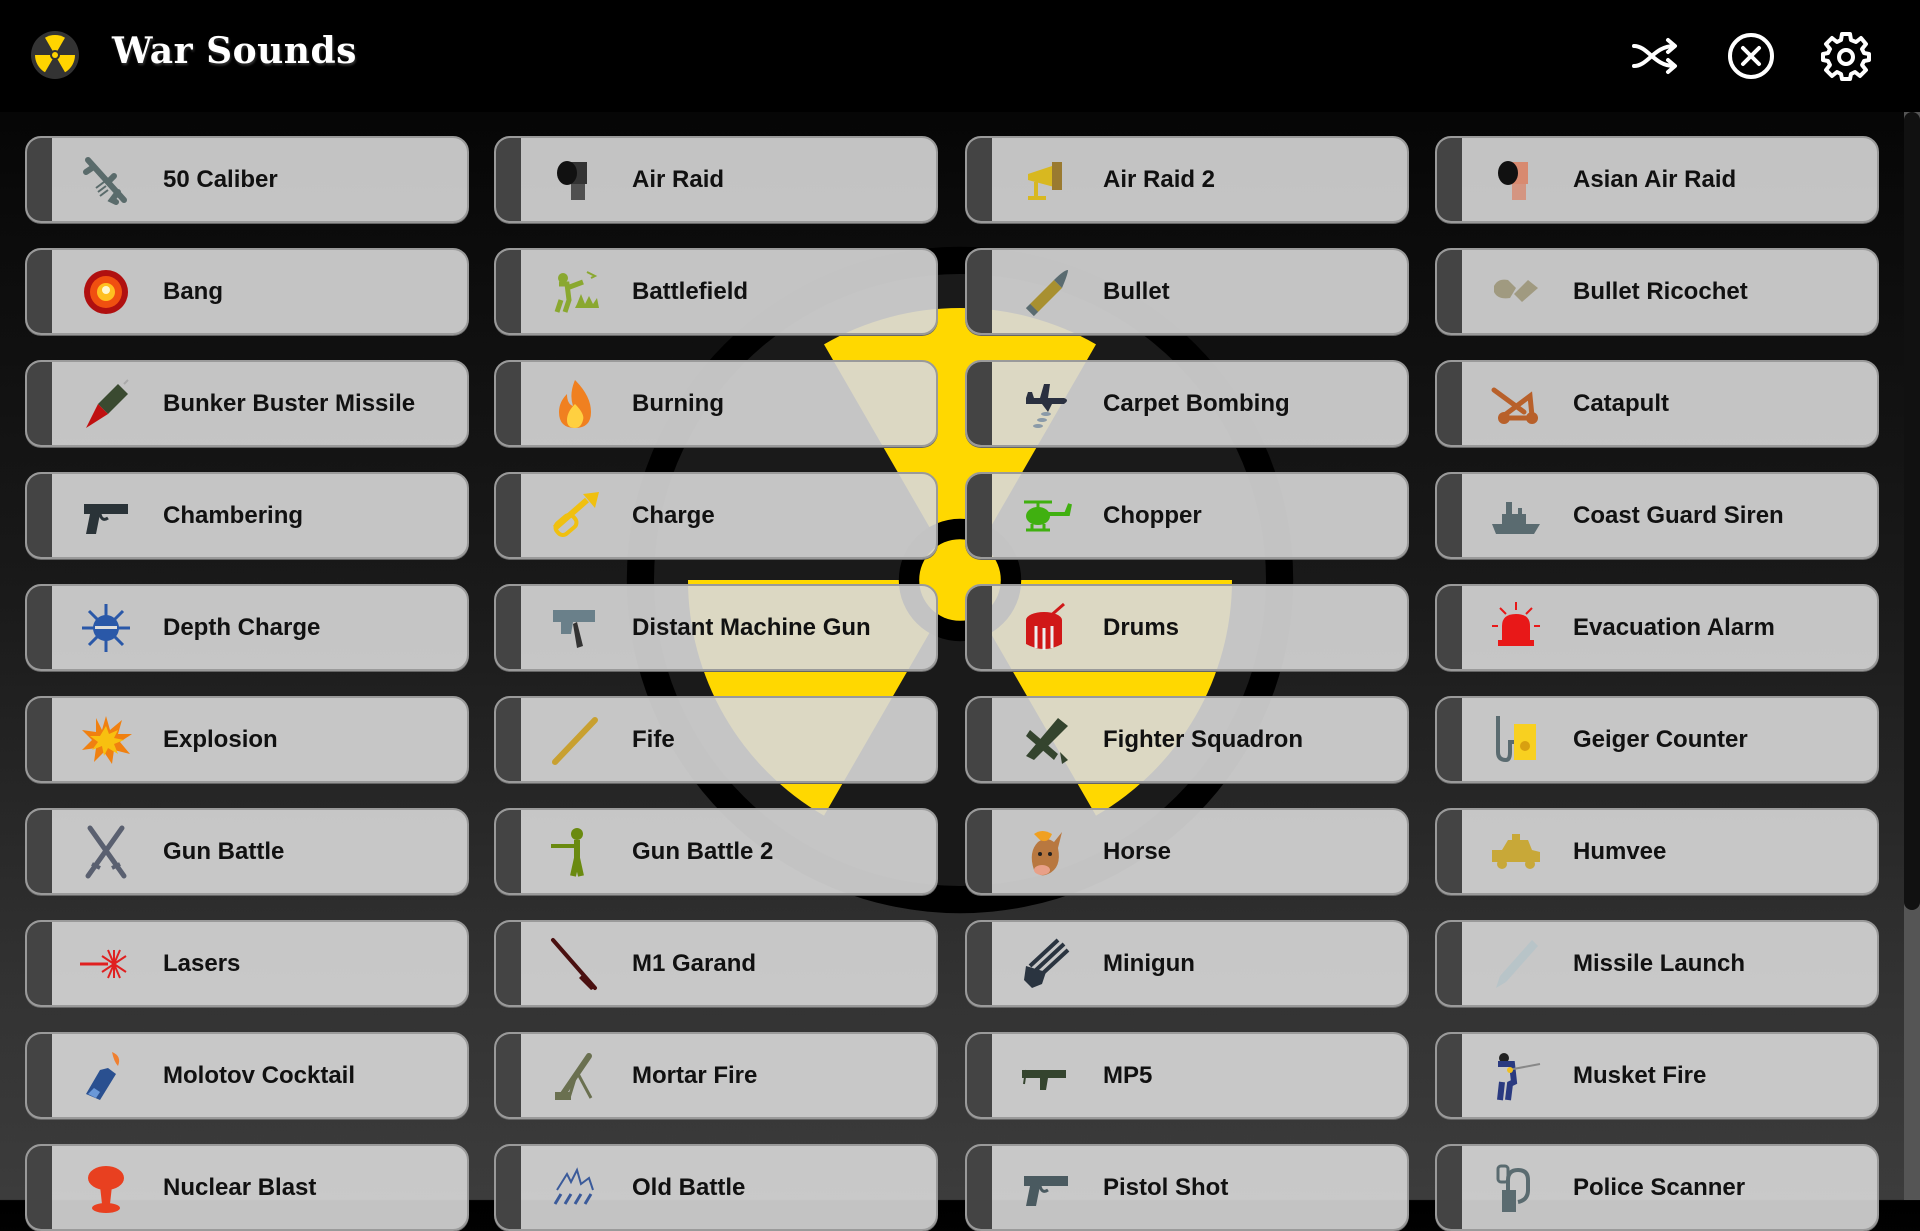 This screenshot has width=1920, height=1231. I want to click on sound-button: Pistol Shot, so click(1187, 1187).